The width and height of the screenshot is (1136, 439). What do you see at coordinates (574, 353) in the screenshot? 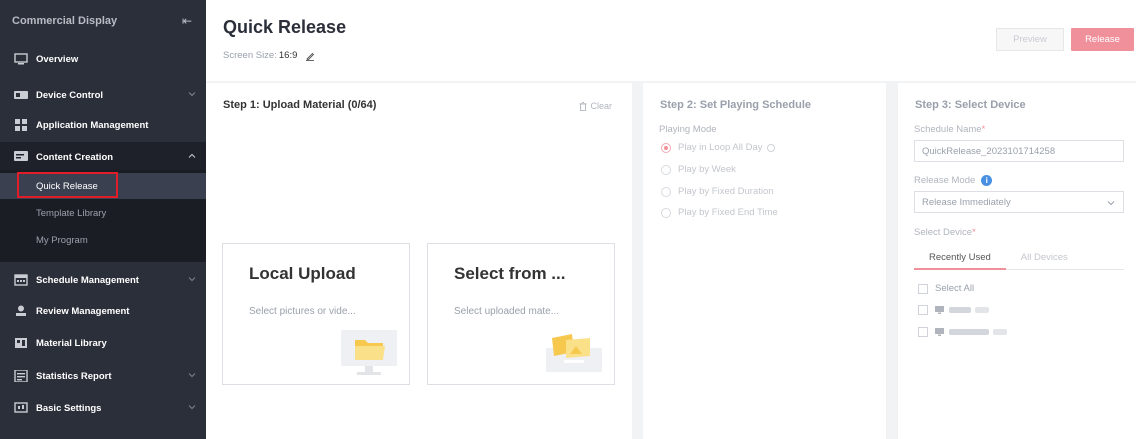
I see `image-tray-icon` at bounding box center [574, 353].